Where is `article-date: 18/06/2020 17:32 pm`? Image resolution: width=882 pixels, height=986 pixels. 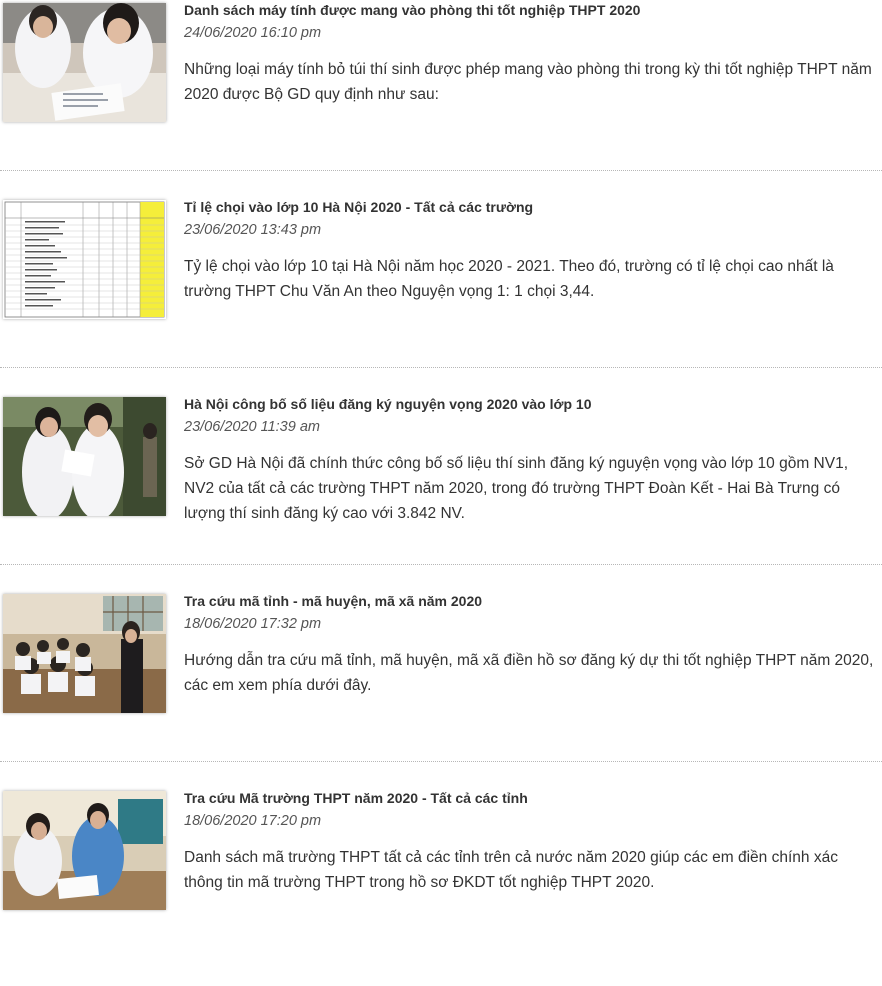 article-date: 18/06/2020 17:32 pm is located at coordinates (253, 624).